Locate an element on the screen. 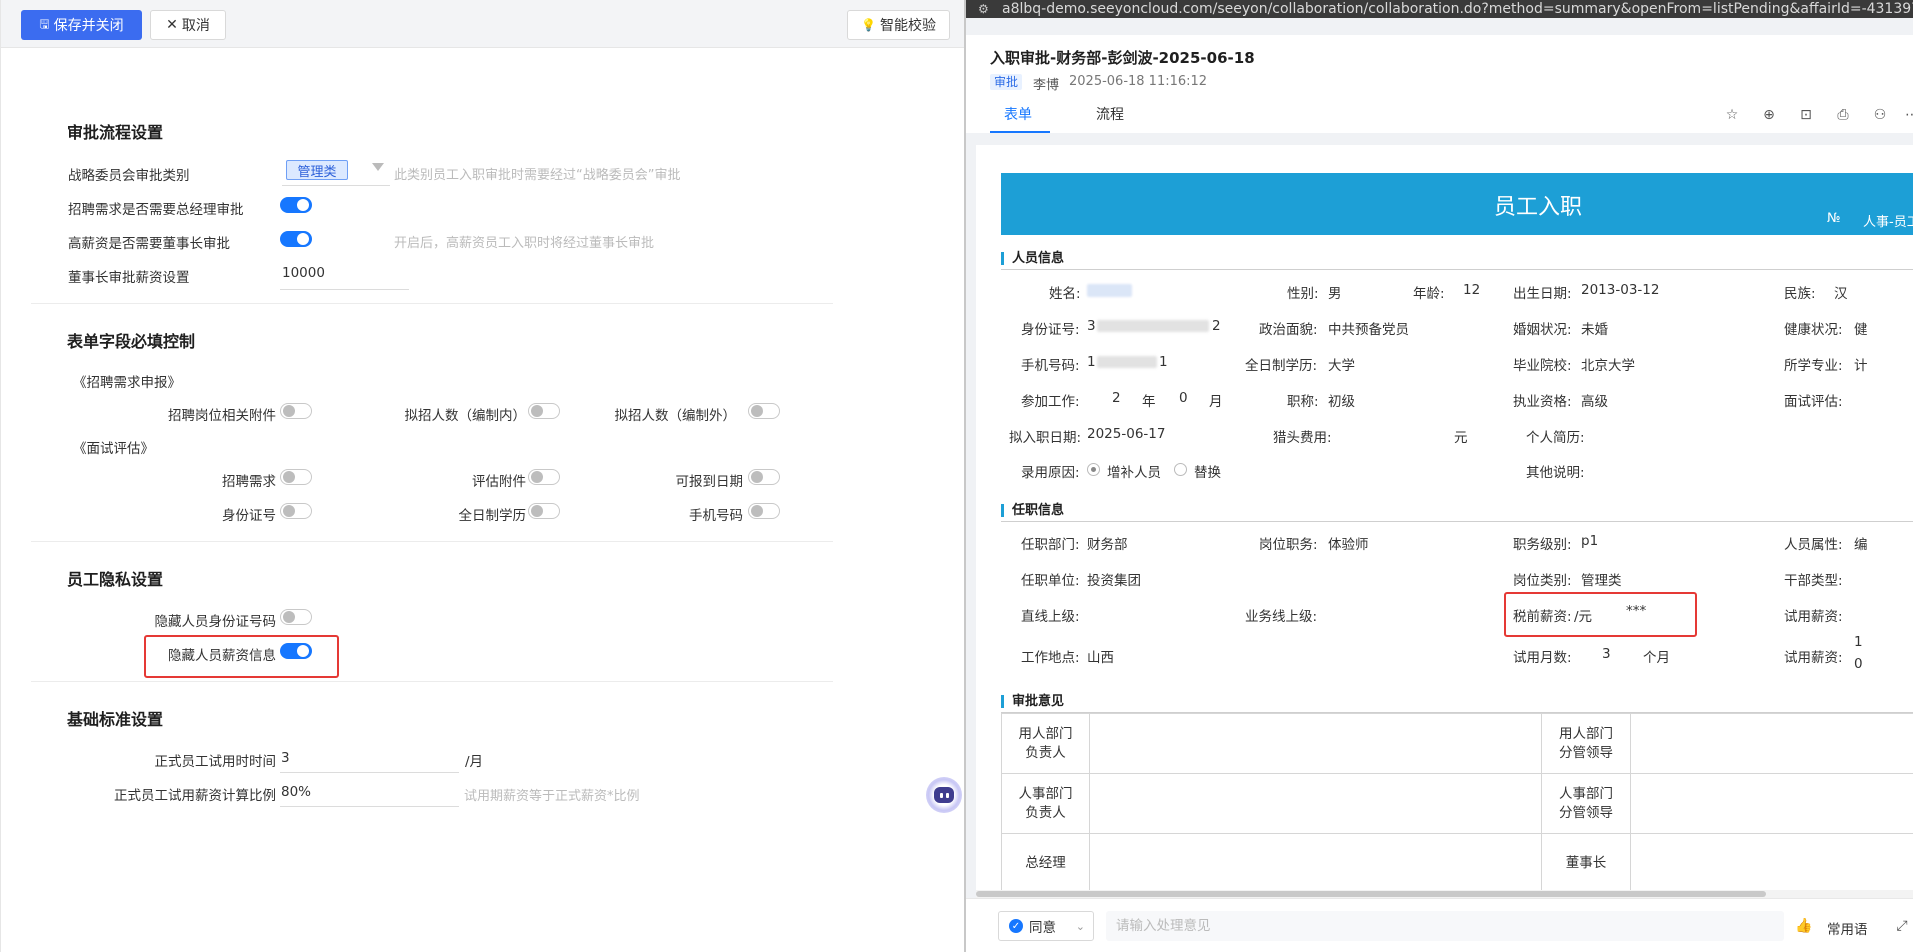 The image size is (1913, 952). dept-value: 财务部 is located at coordinates (1107, 545).